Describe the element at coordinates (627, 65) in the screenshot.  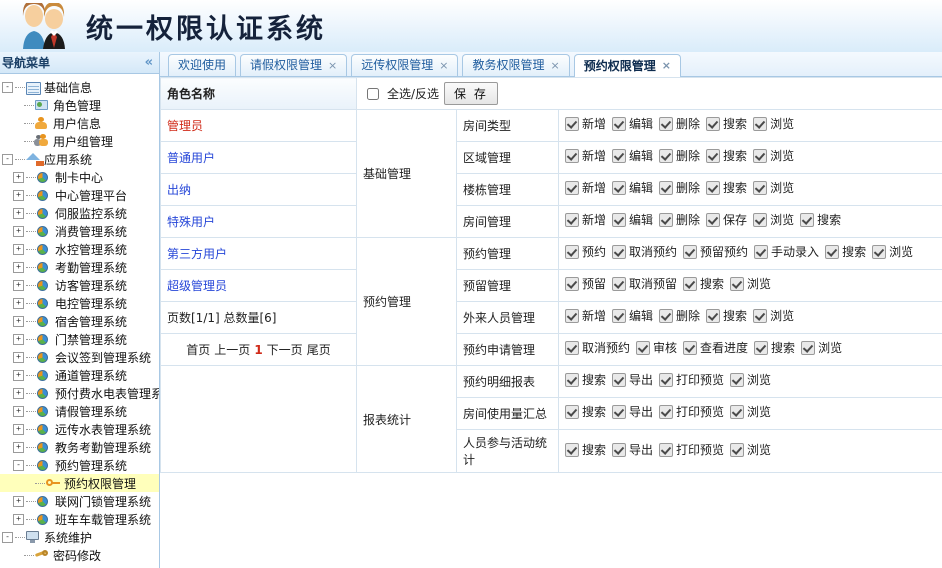
I see `tab-4: 预约权限管理 ×` at that location.